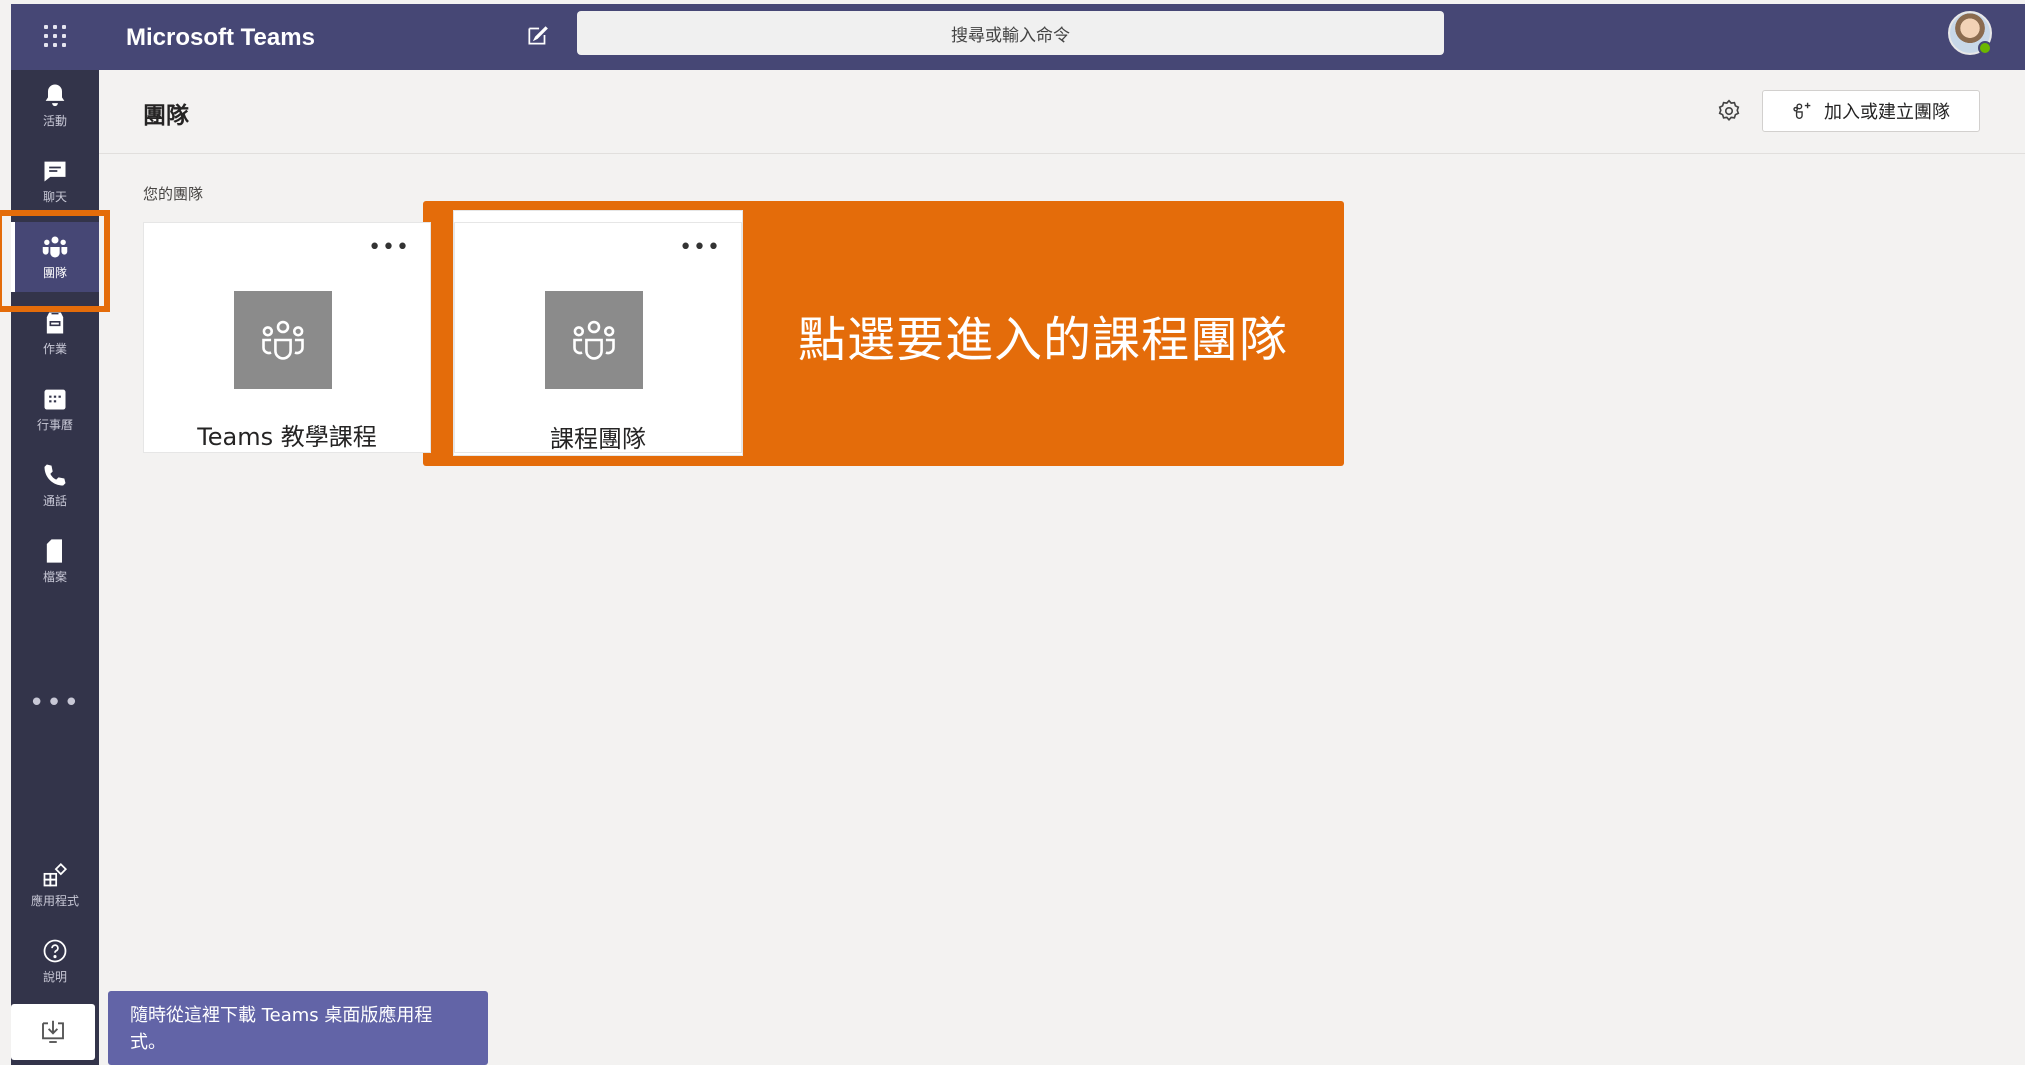 The height and width of the screenshot is (1065, 2025). What do you see at coordinates (54, 501) in the screenshot?
I see `rail-item-label: 通話` at bounding box center [54, 501].